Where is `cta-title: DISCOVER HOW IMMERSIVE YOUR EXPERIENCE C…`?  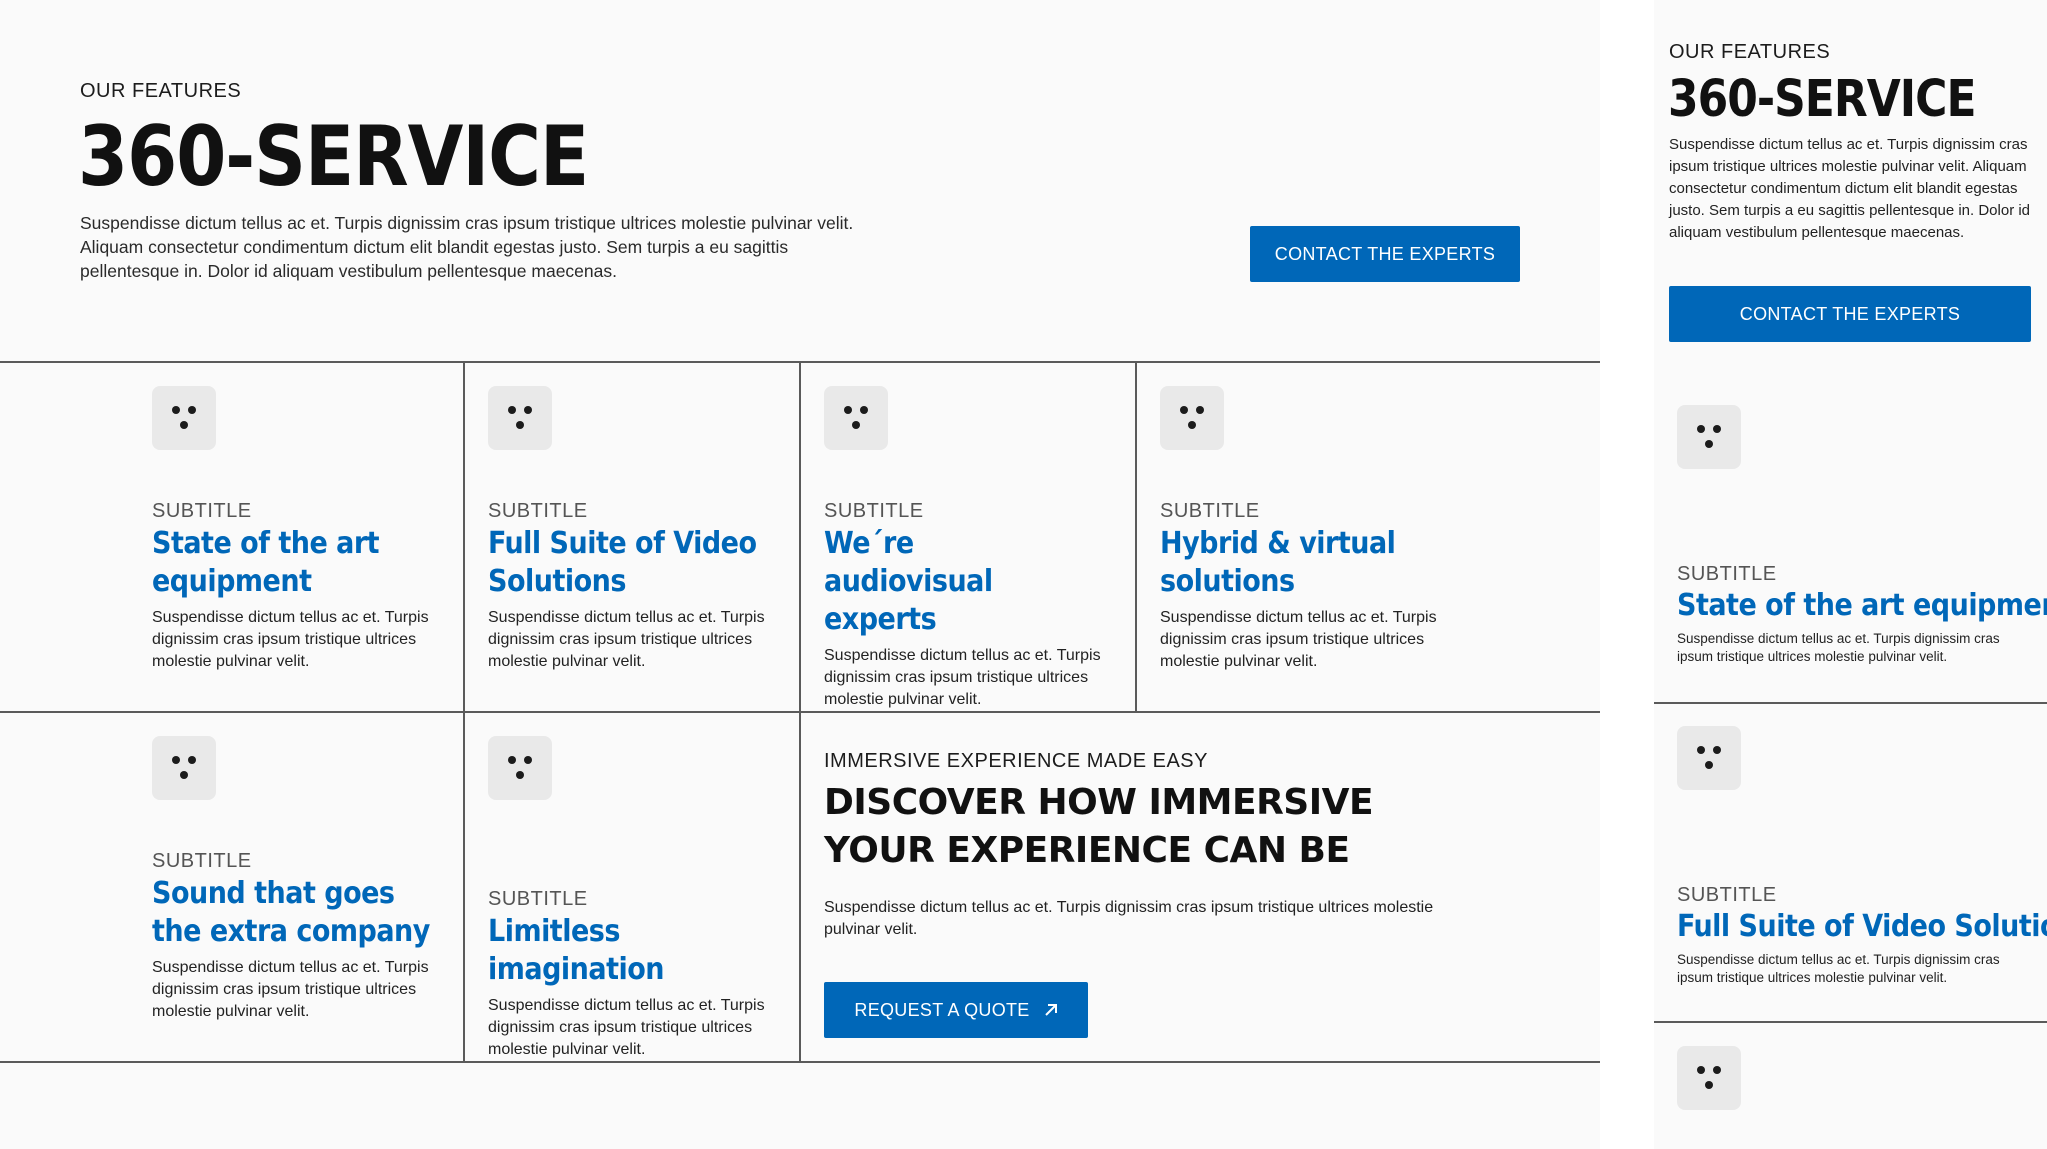 cta-title: DISCOVER HOW IMMERSIVE YOUR EXPERIENCE C… is located at coordinates (1099, 826).